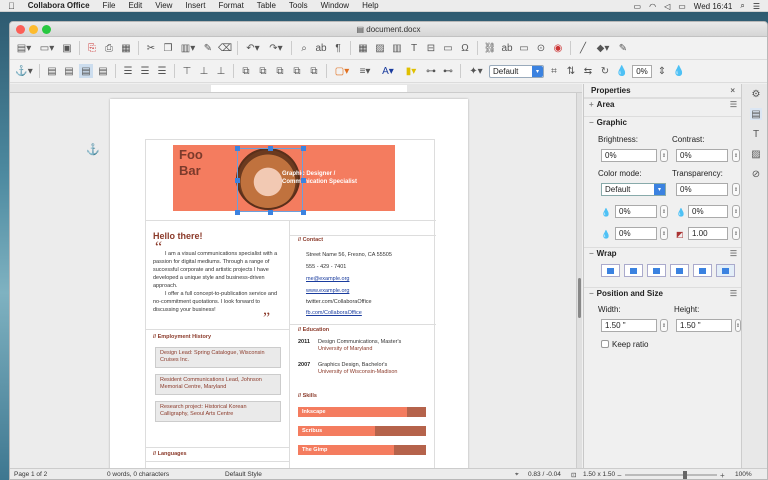  Describe the element at coordinates (151, 48) in the screenshot. I see `cut-icon: ✂` at that location.